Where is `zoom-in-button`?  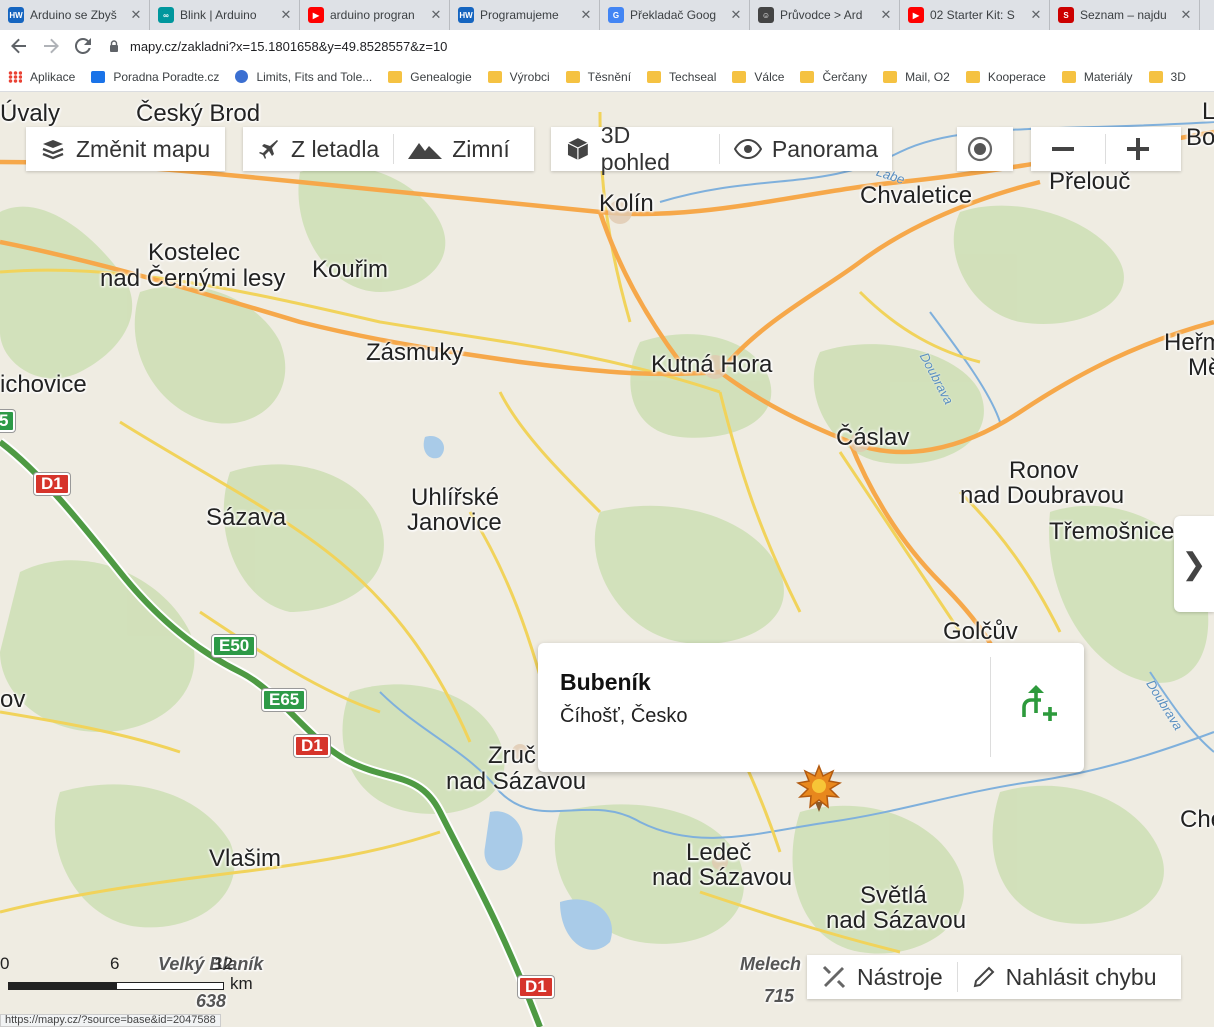
zoom-in-button is located at coordinates (1143, 149).